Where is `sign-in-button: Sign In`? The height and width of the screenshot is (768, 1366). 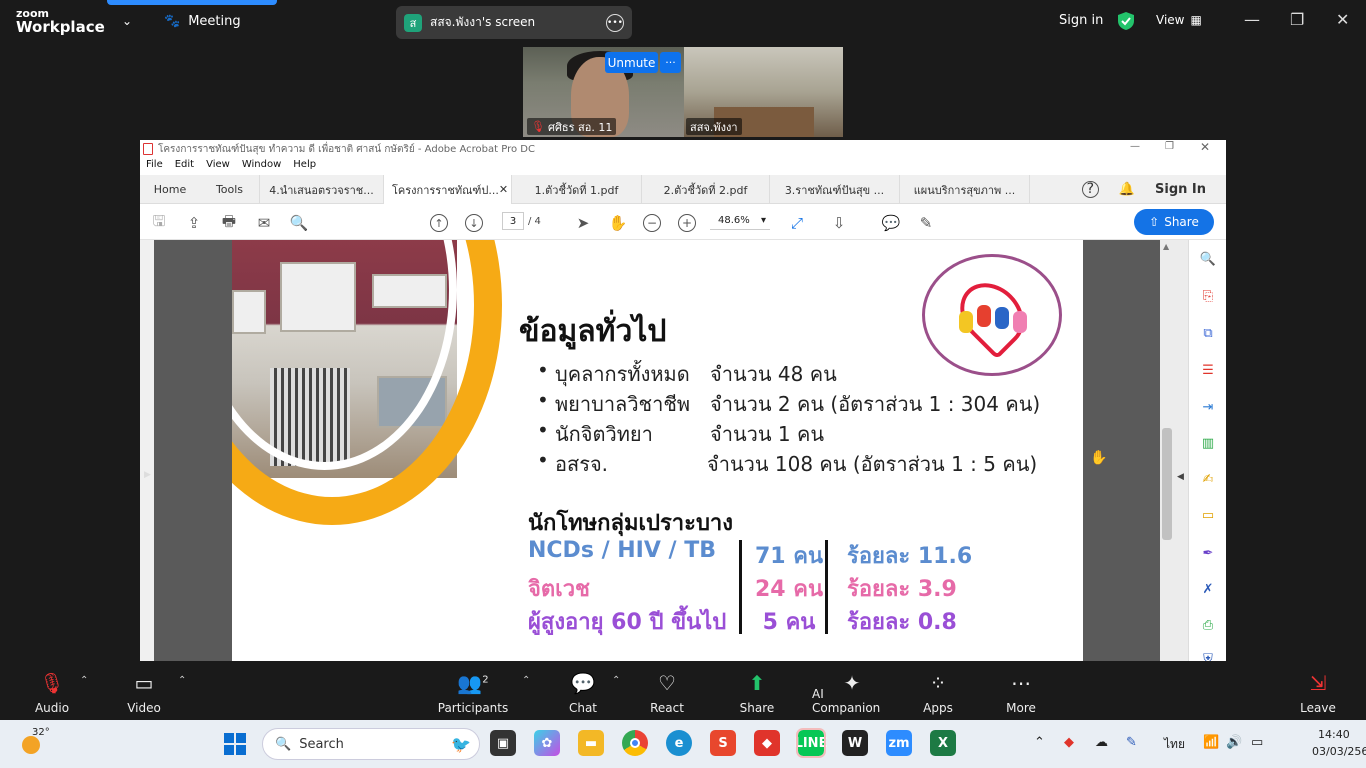
sign-in-button: Sign In is located at coordinates (1180, 189).